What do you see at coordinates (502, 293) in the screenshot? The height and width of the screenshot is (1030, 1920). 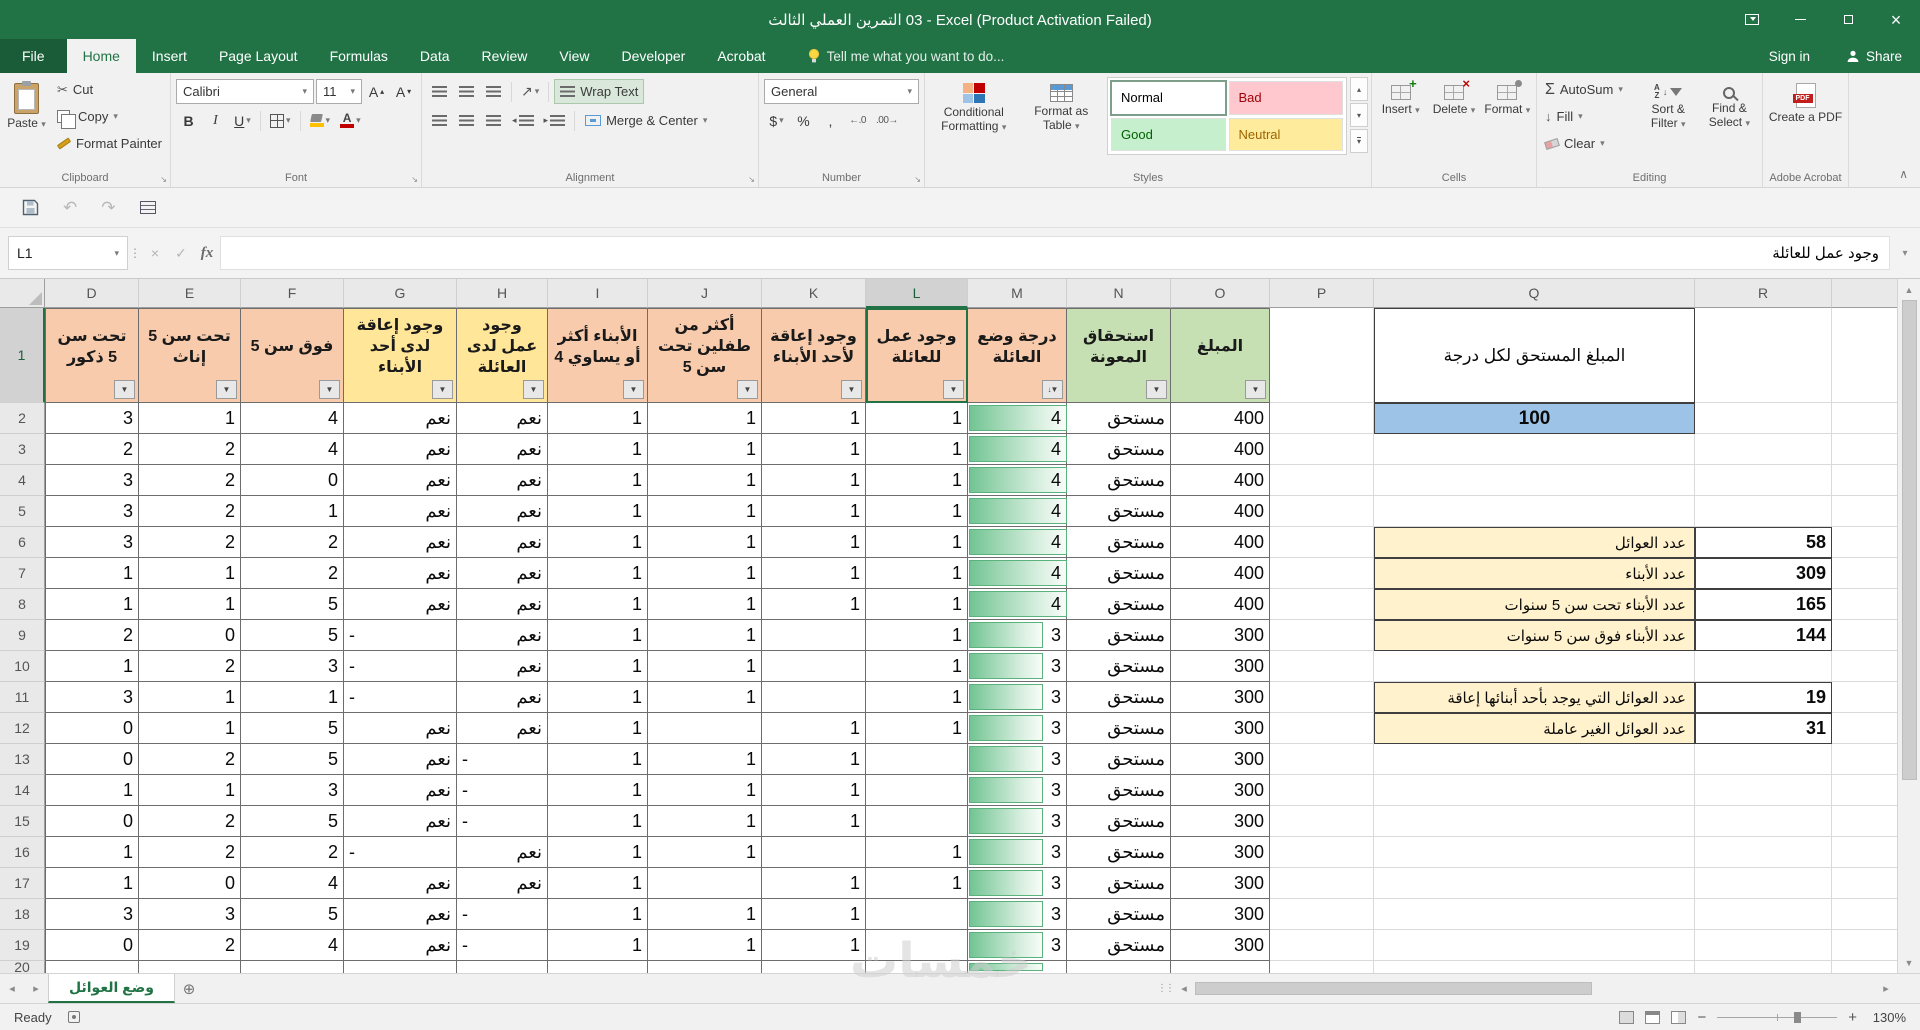 I see `column-header-H: H` at bounding box center [502, 293].